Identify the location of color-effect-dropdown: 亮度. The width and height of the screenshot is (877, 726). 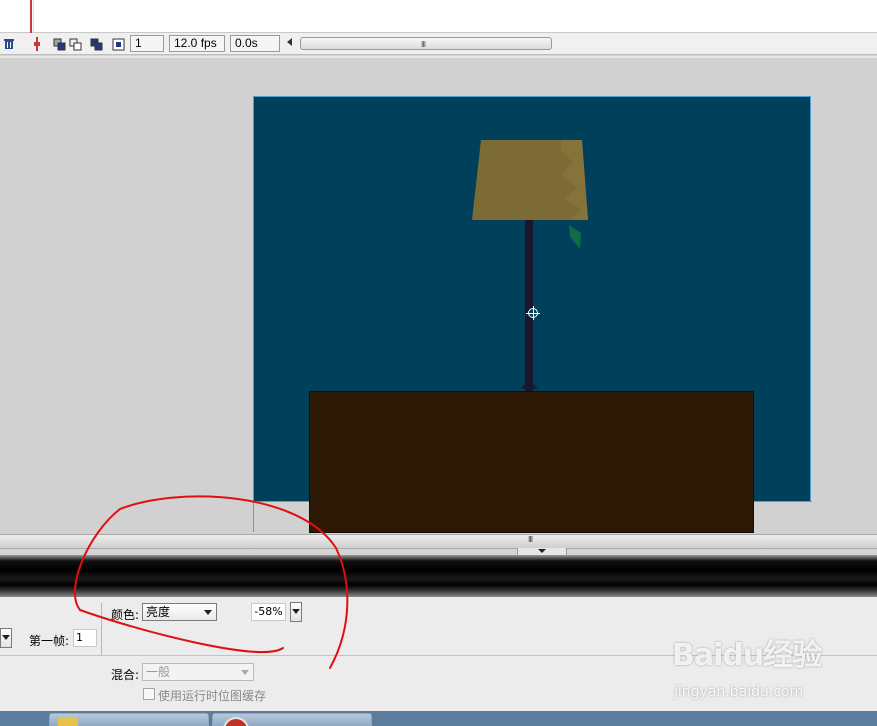
(179, 612).